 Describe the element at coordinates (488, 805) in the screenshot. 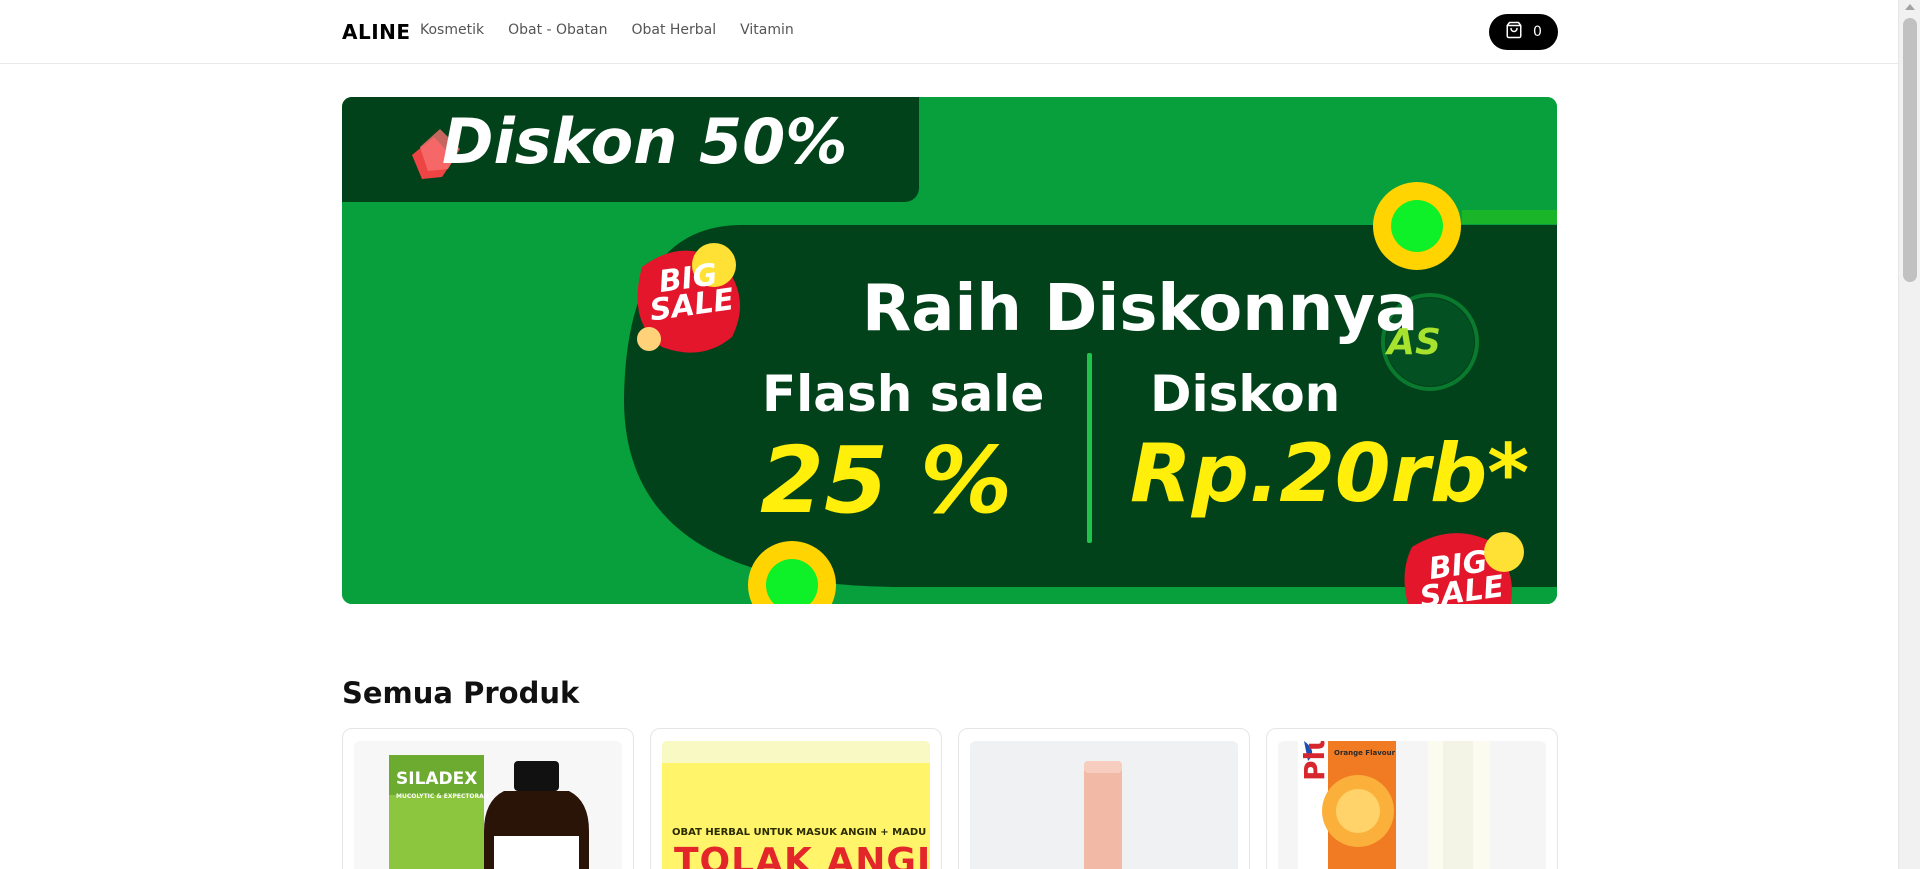

I see `product-image: SILADEX MUCOLYTIC & EXPECTORANT` at that location.